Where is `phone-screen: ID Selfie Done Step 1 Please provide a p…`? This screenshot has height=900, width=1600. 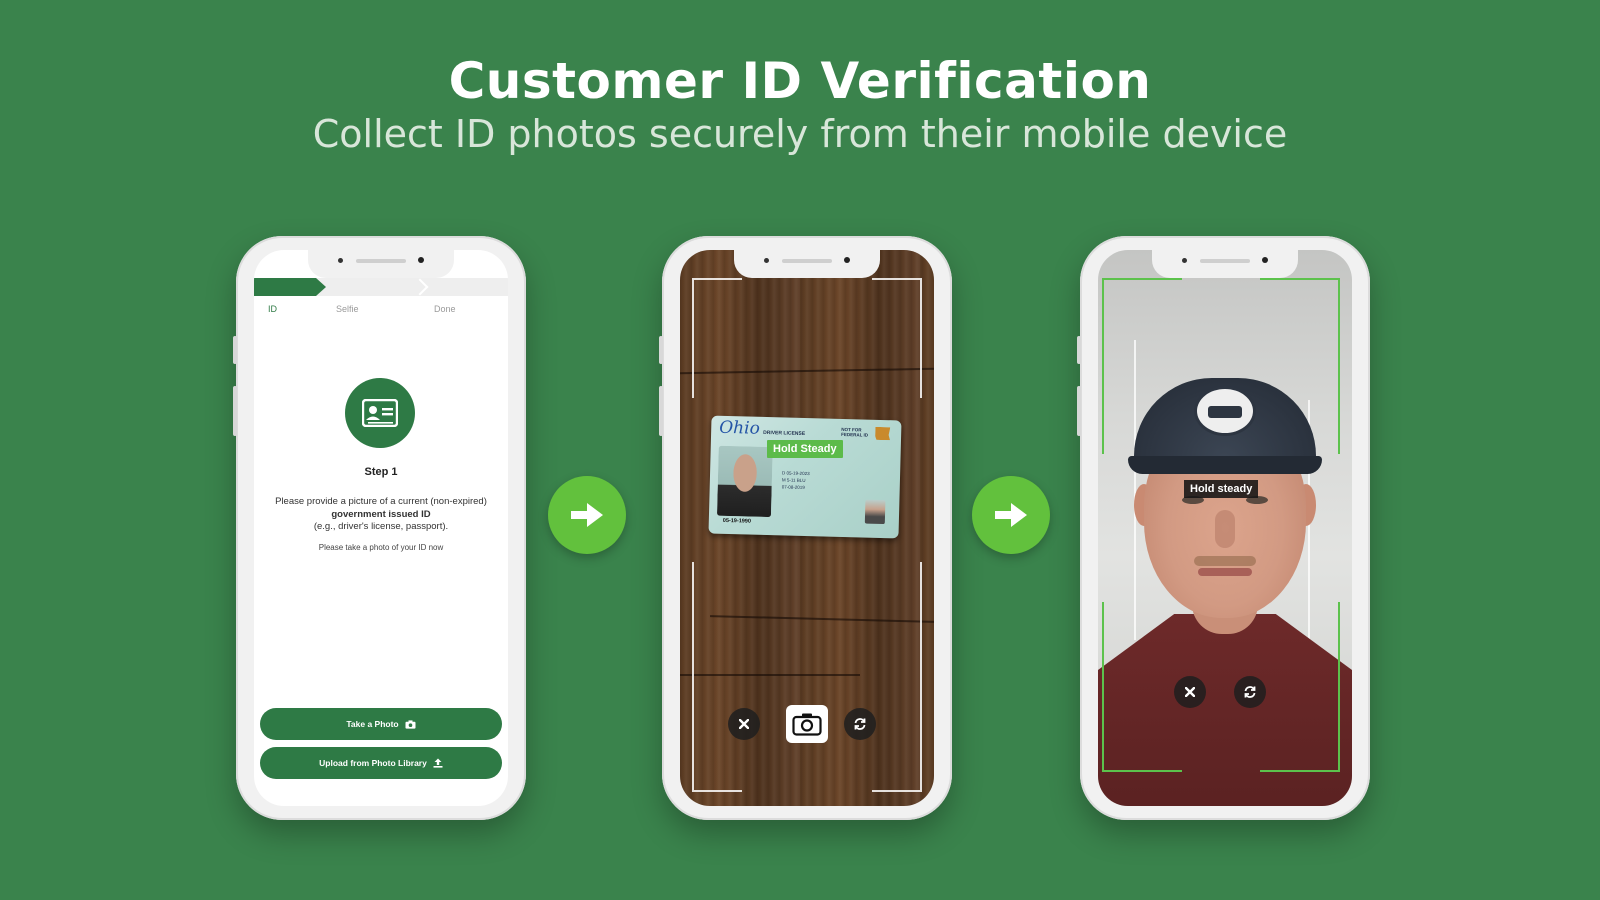
phone-screen: ID Selfie Done Step 1 Please provide a p… is located at coordinates (381, 528).